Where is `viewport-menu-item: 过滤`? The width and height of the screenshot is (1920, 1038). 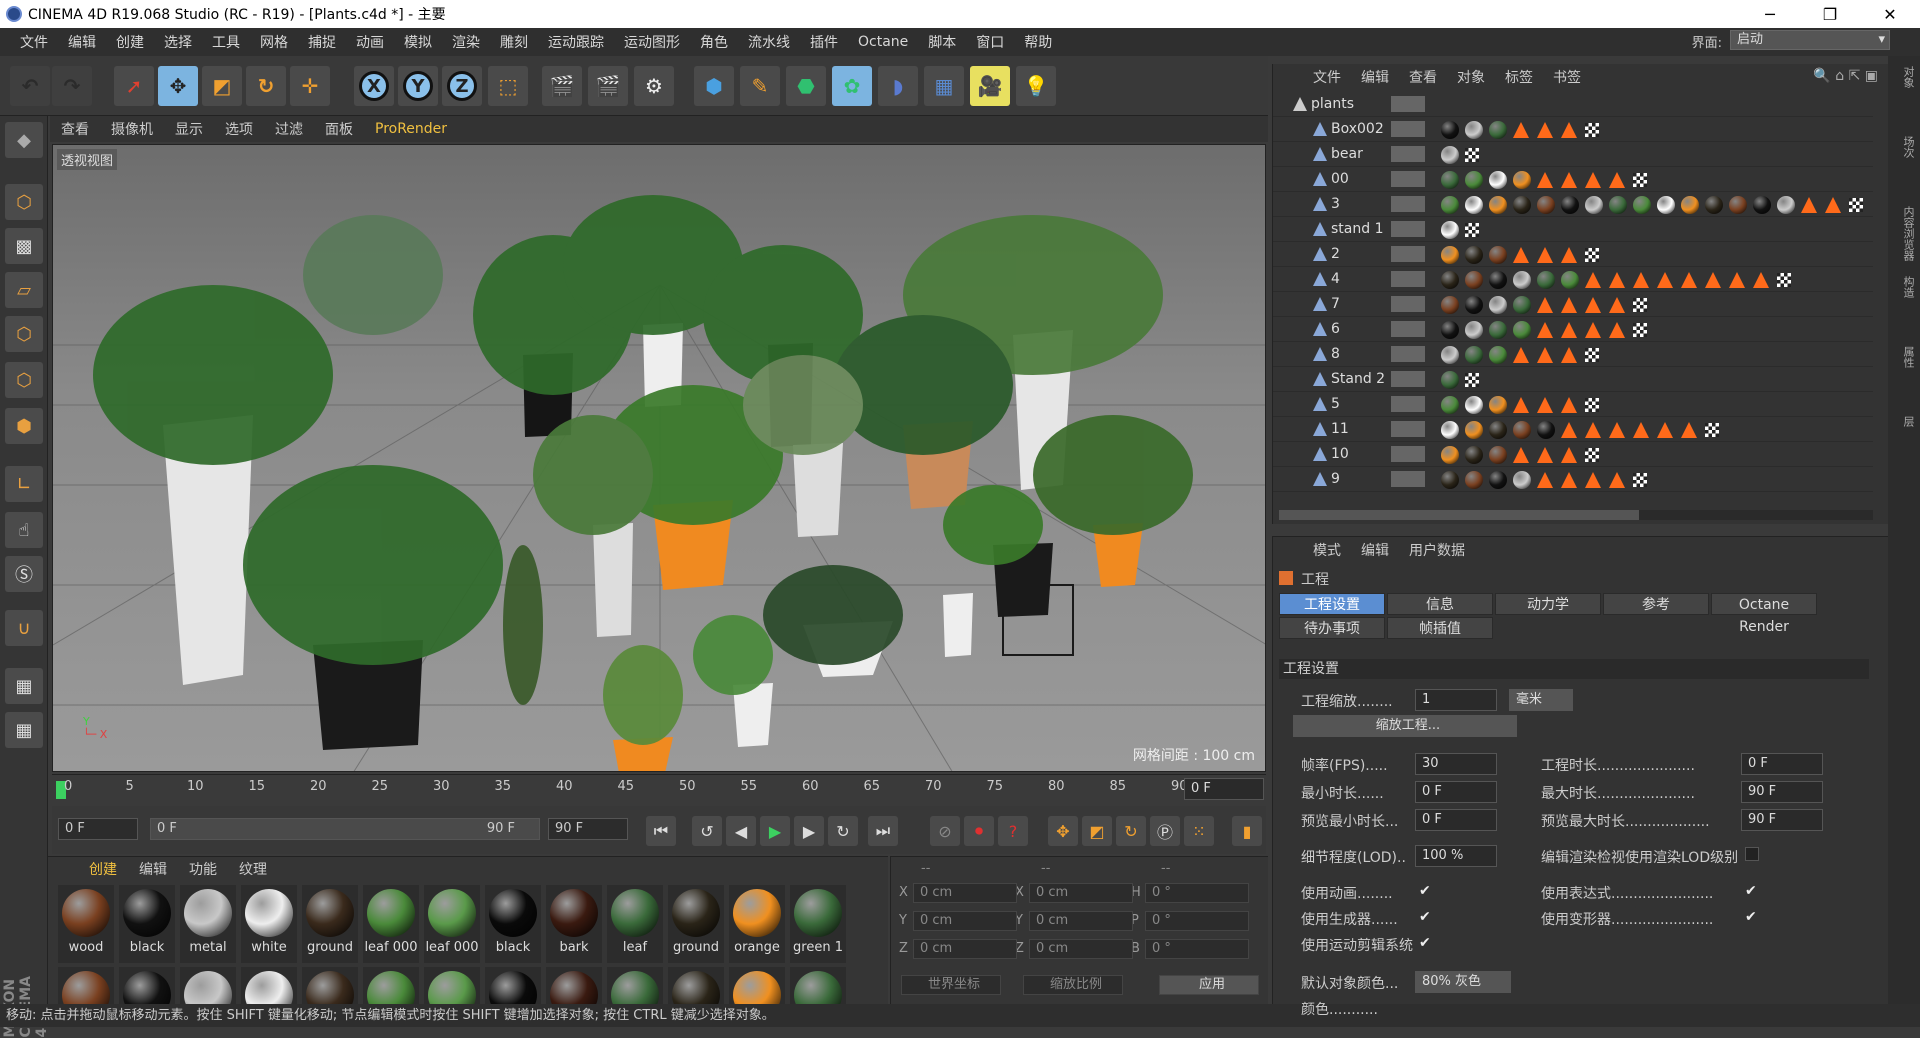
viewport-menu-item: 过滤 is located at coordinates (289, 129).